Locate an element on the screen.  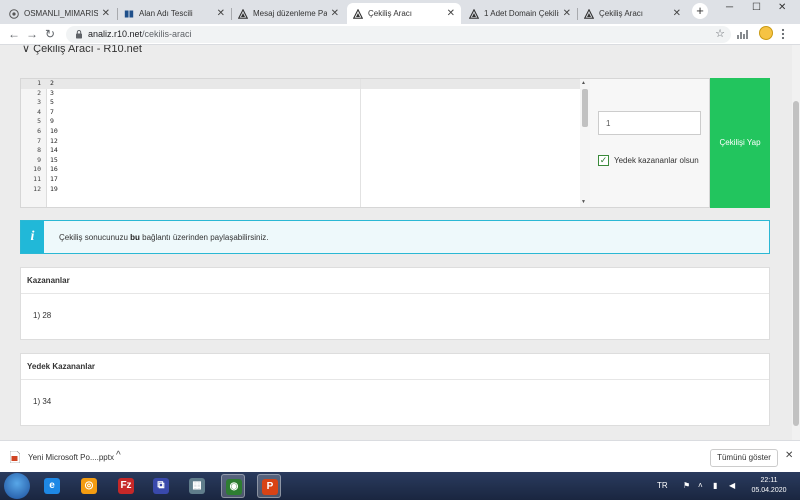
url-text: analiz.r10.net/cekilis-araci is located at coordinates (140, 34).